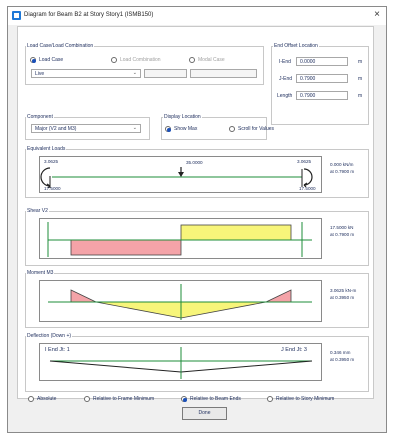 This screenshot has width=395, height=439. I want to click on moment-left-hogging, so click(83, 296).